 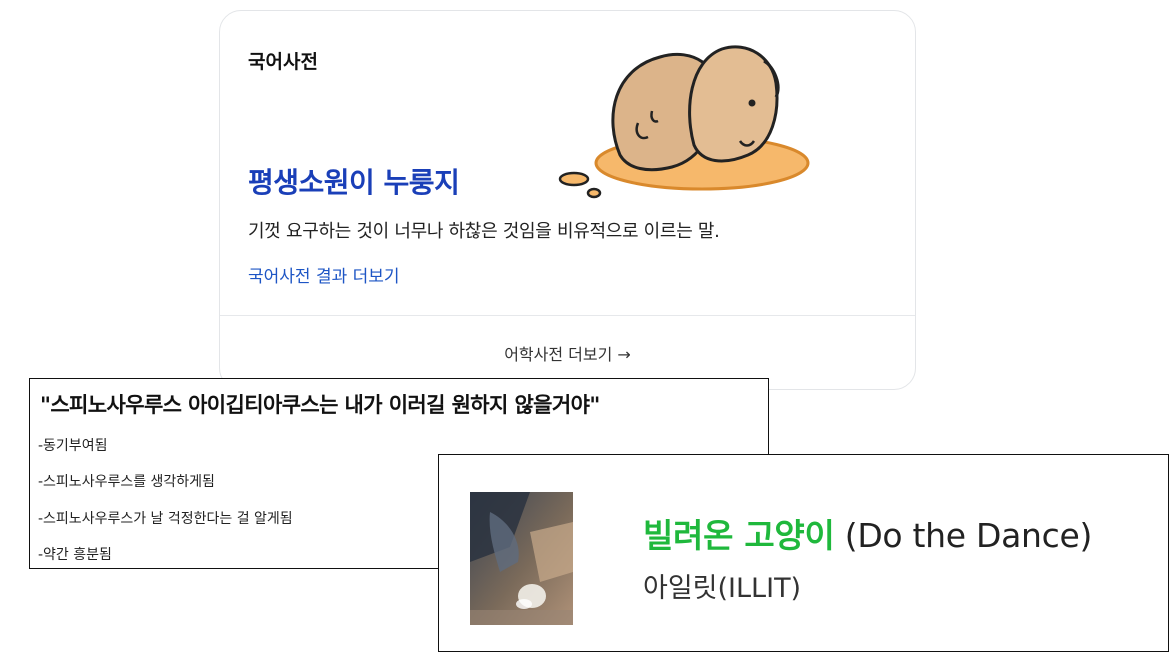 What do you see at coordinates (567, 315) in the screenshot?
I see `divider` at bounding box center [567, 315].